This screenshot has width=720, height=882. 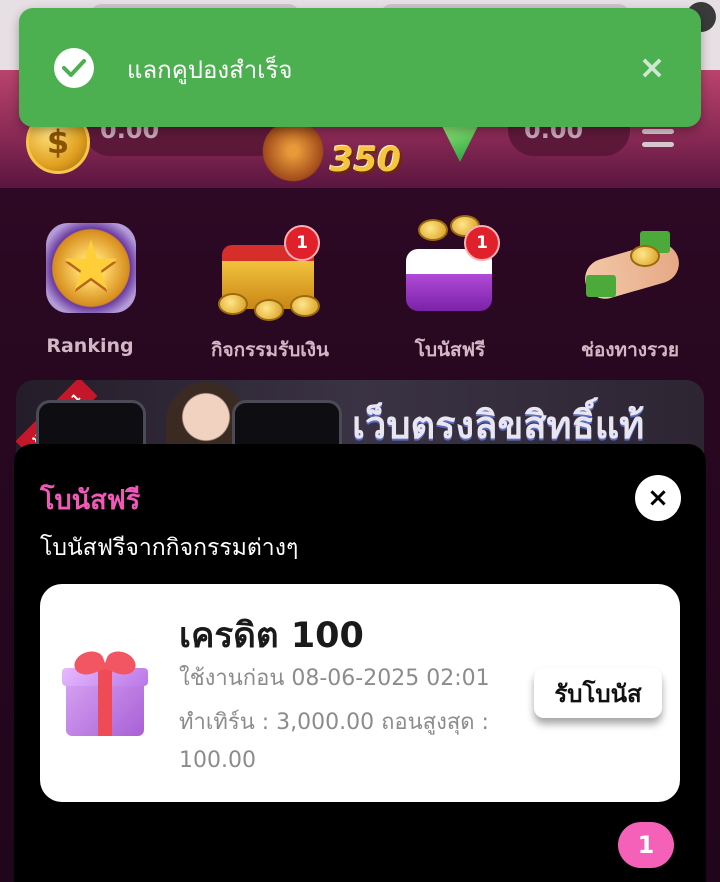 I want to click on claim-bonus-button: รับโบนัส, so click(x=598, y=693).